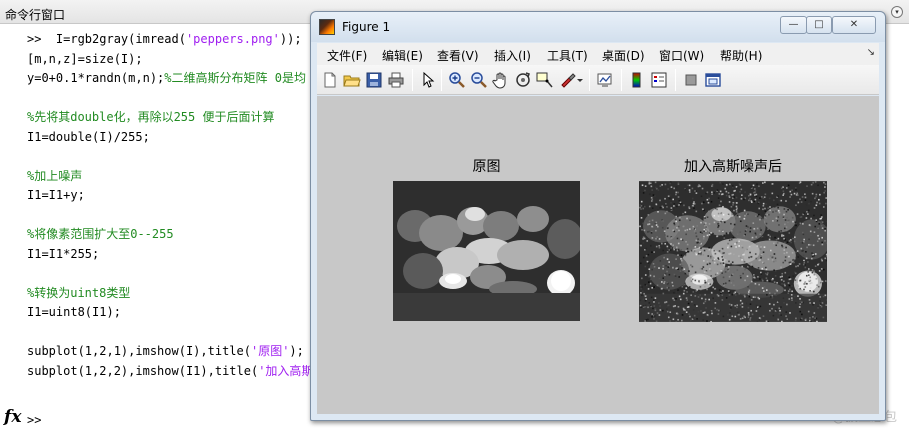 The image size is (909, 435). I want to click on new-file-icon, so click(330, 80).